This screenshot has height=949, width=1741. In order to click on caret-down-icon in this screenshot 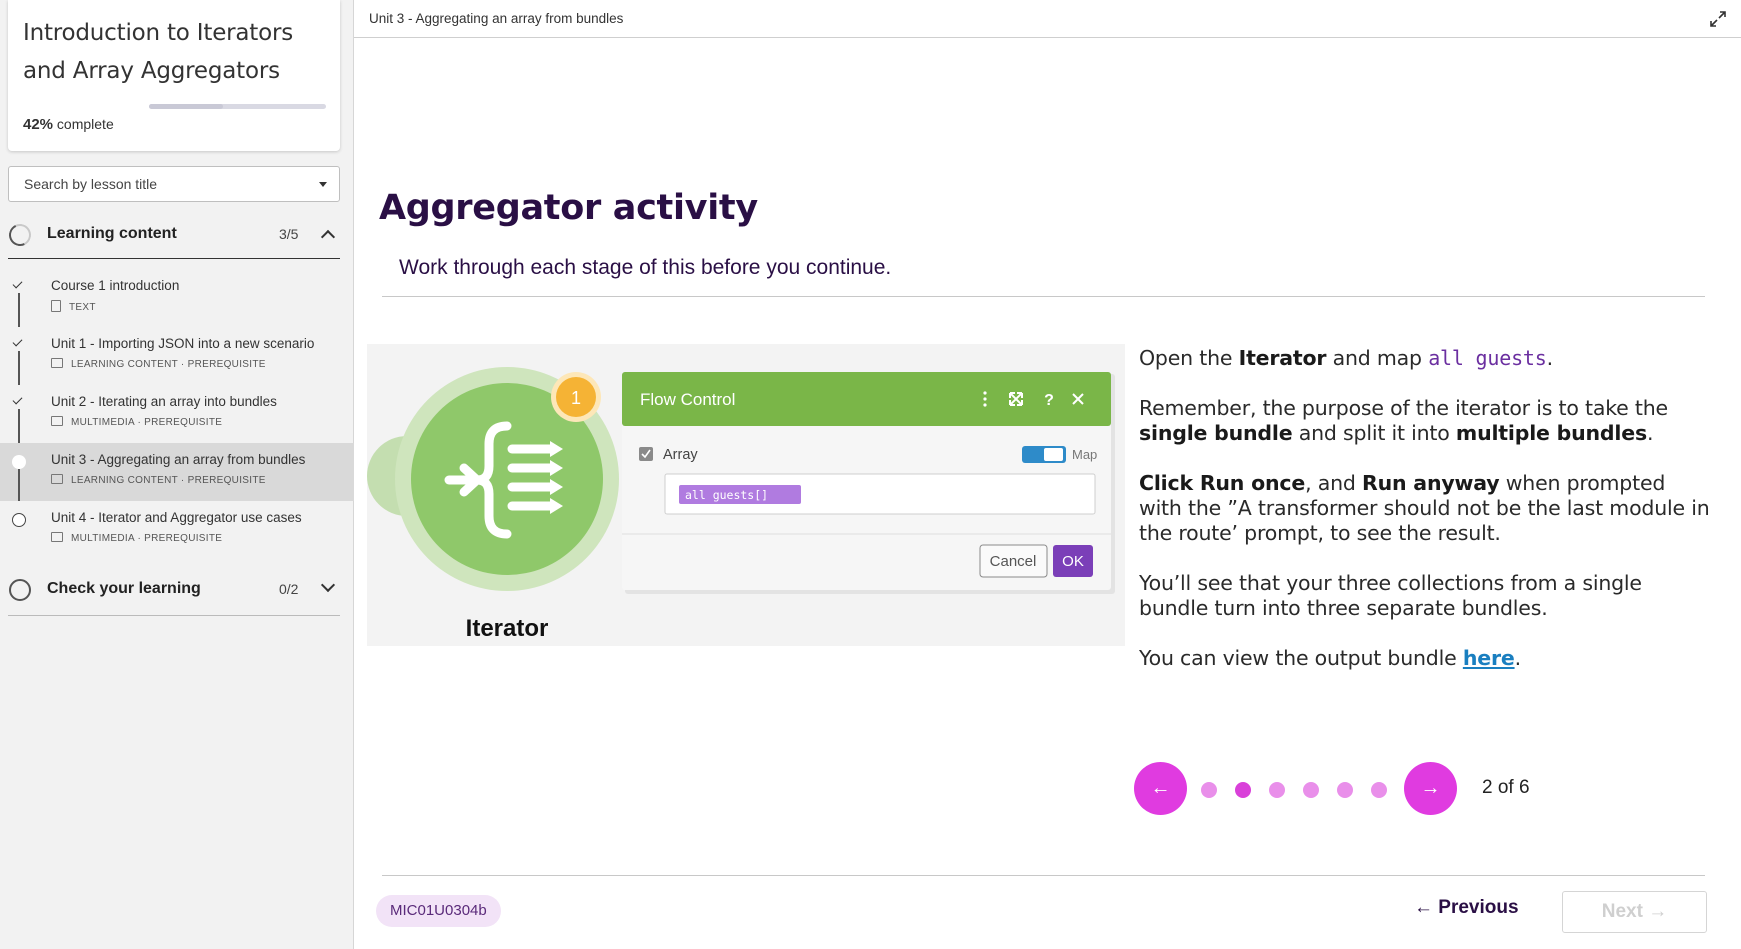, I will do `click(323, 184)`.